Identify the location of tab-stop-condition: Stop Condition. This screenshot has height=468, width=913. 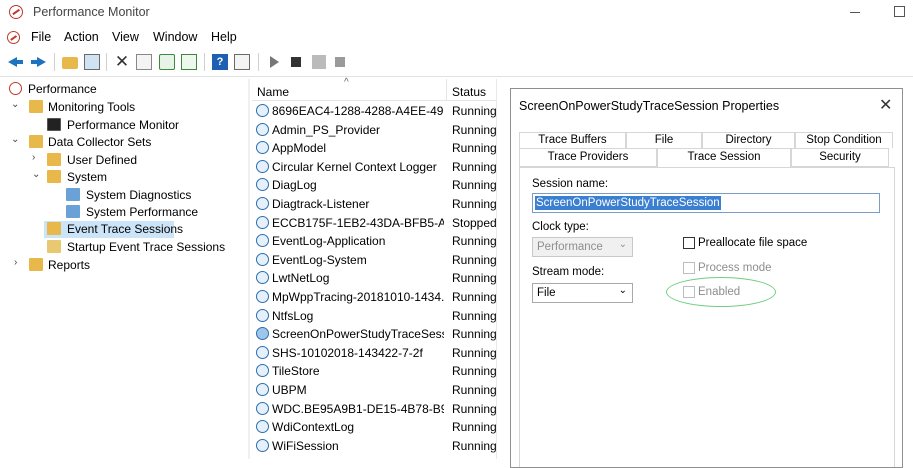
(844, 140).